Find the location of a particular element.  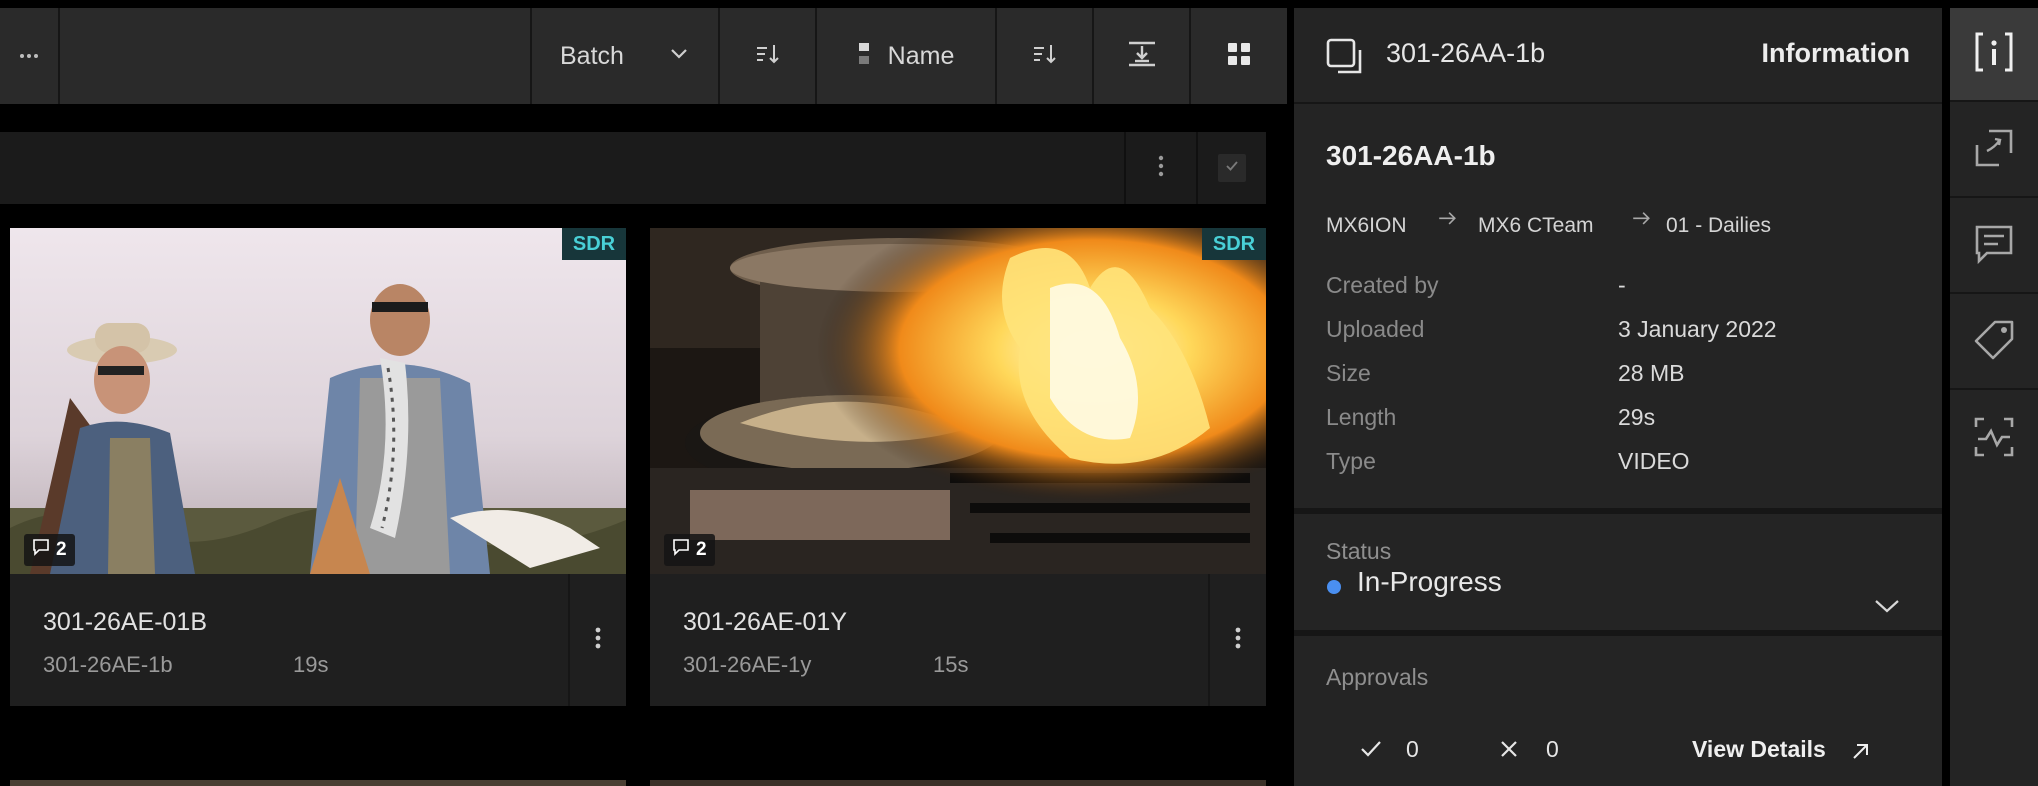

close-icon is located at coordinates (1509, 751).